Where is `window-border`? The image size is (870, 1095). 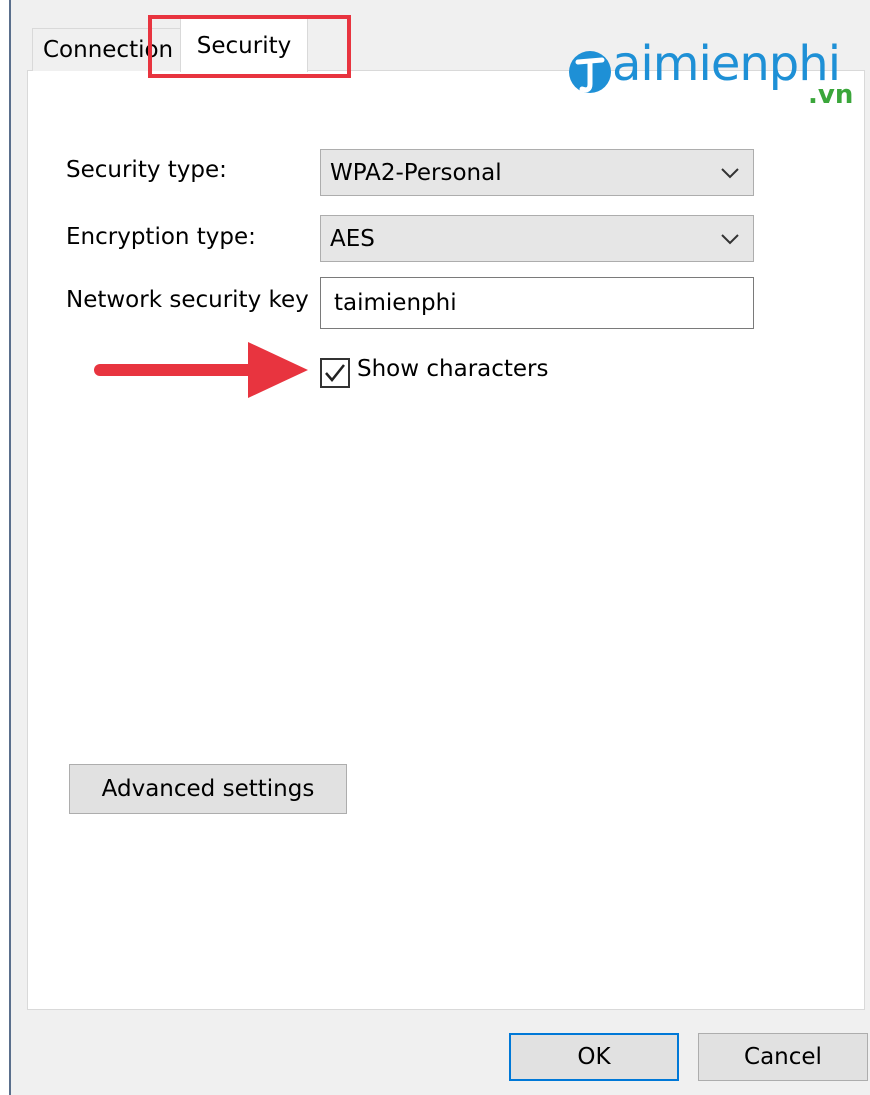
window-border is located at coordinates (10, 547).